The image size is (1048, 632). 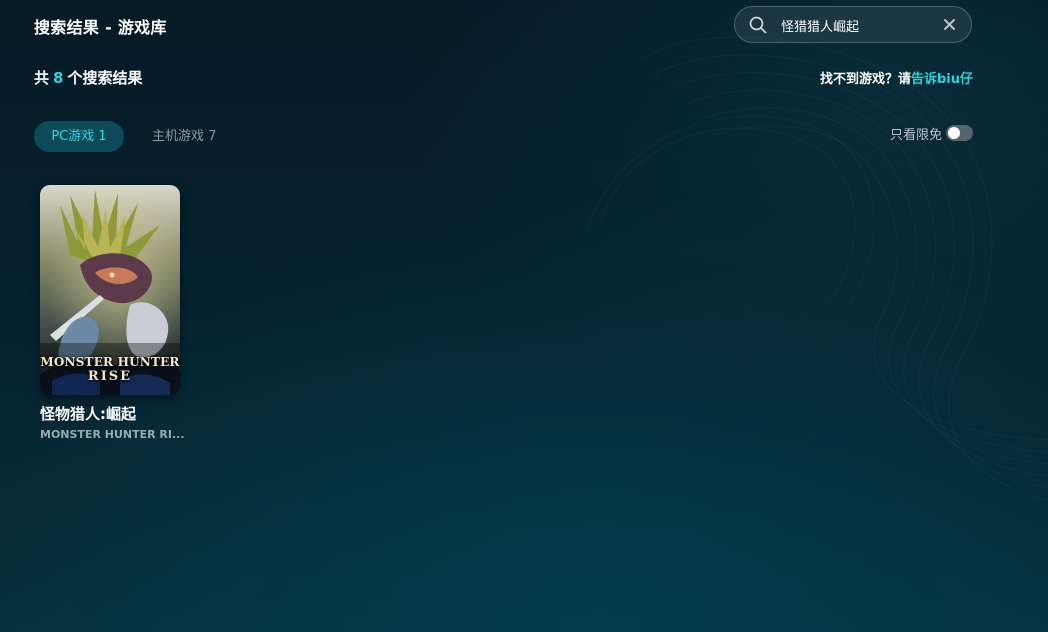 What do you see at coordinates (110, 290) in the screenshot?
I see `game-cover-image: MONSTER HUNTER RISE` at bounding box center [110, 290].